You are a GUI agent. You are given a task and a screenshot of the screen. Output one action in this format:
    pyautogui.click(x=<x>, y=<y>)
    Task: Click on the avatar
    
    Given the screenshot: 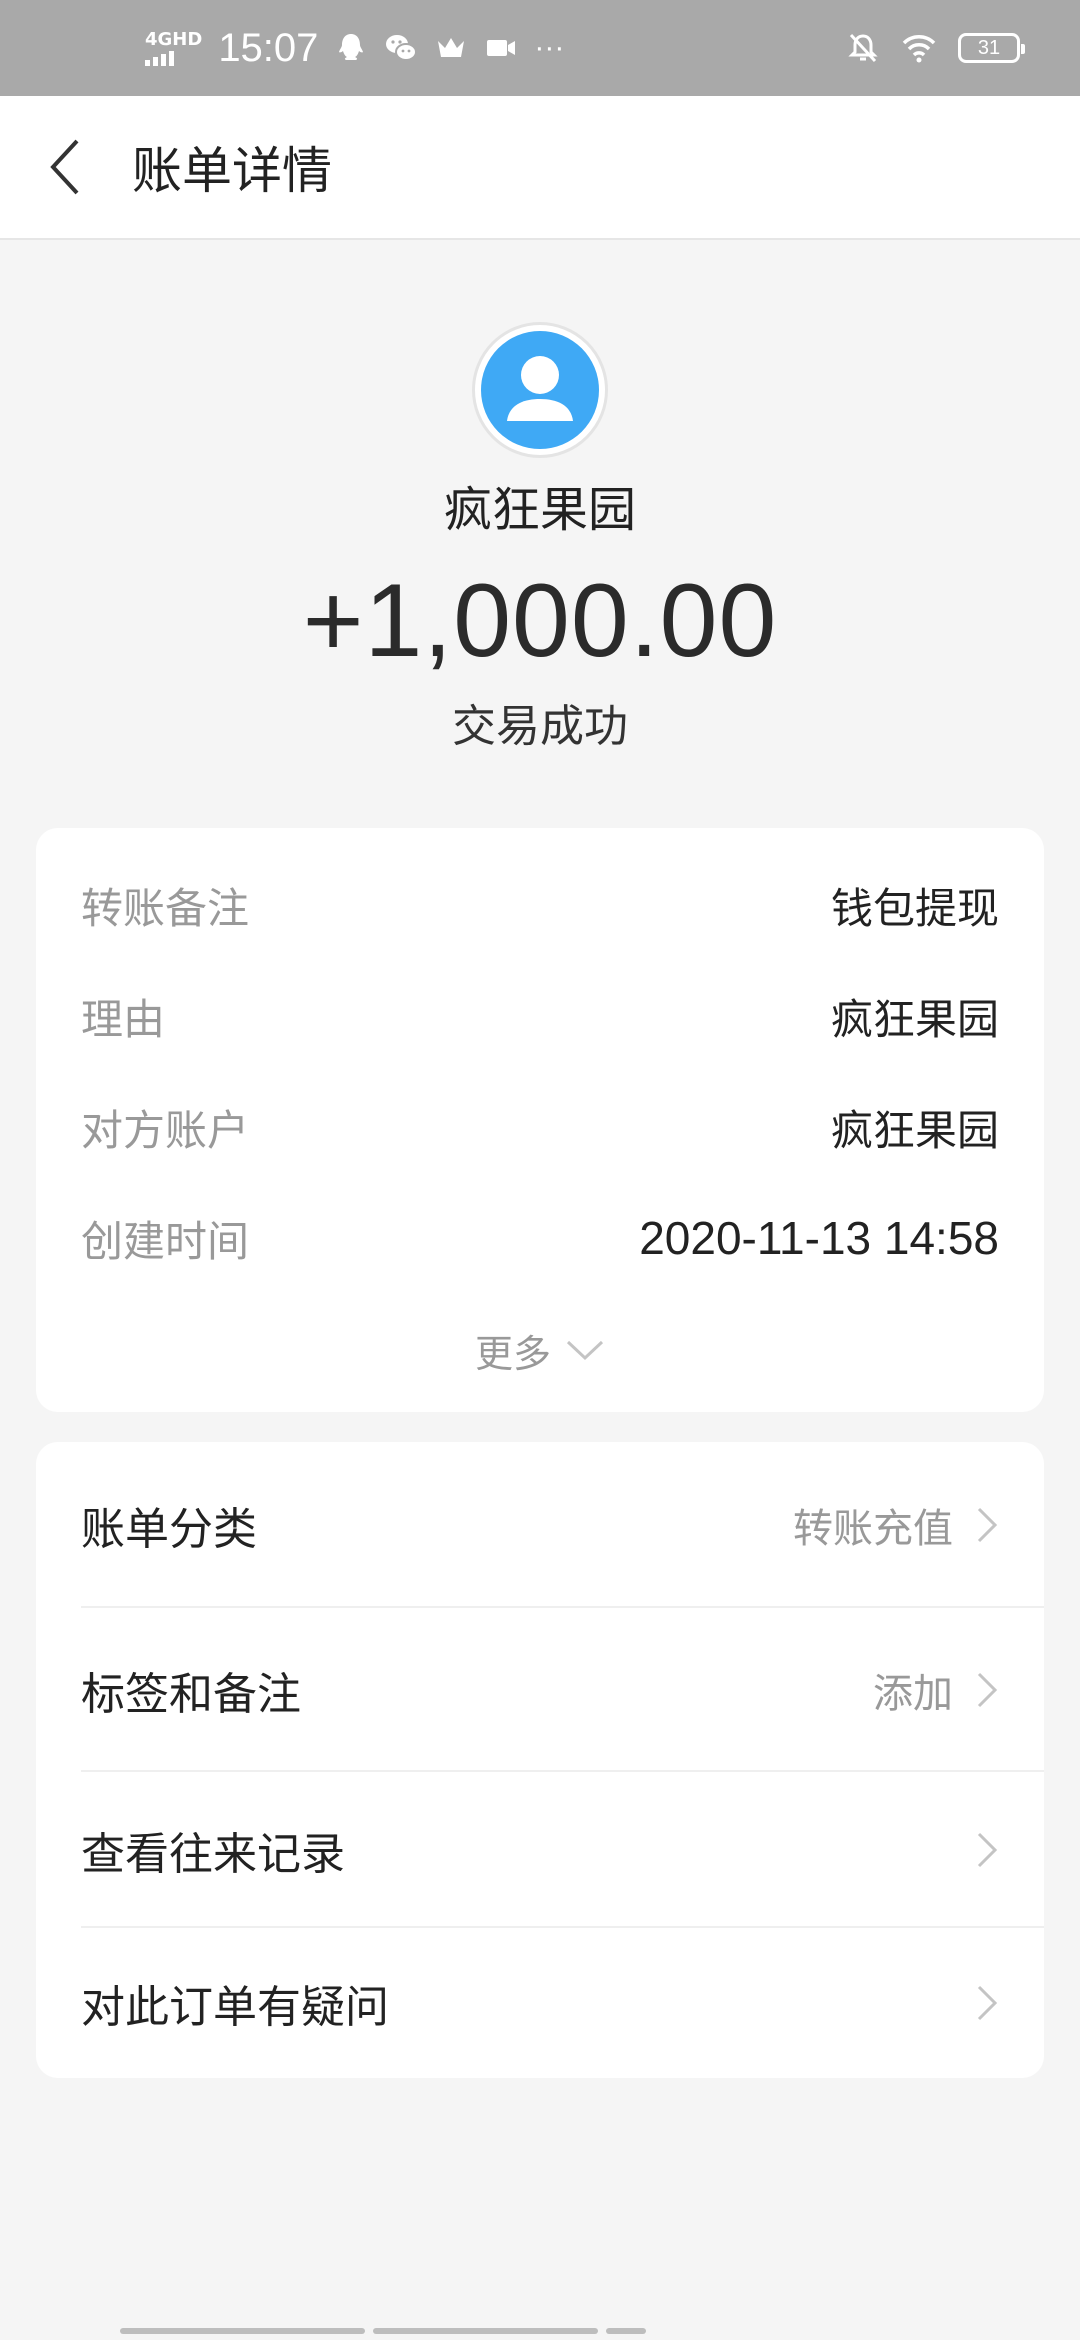 What is the action you would take?
    pyautogui.click(x=540, y=390)
    